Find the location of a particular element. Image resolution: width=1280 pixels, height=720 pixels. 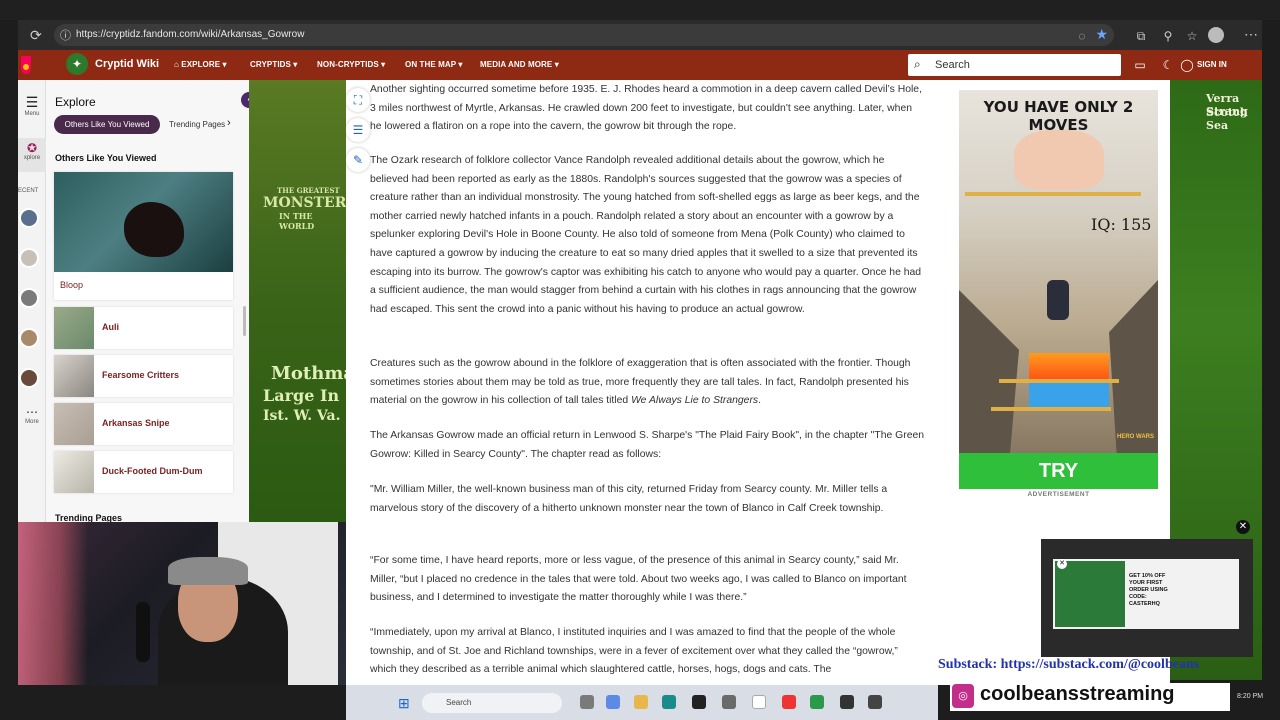

reader-icon: ◌ is located at coordinates (1082, 36).